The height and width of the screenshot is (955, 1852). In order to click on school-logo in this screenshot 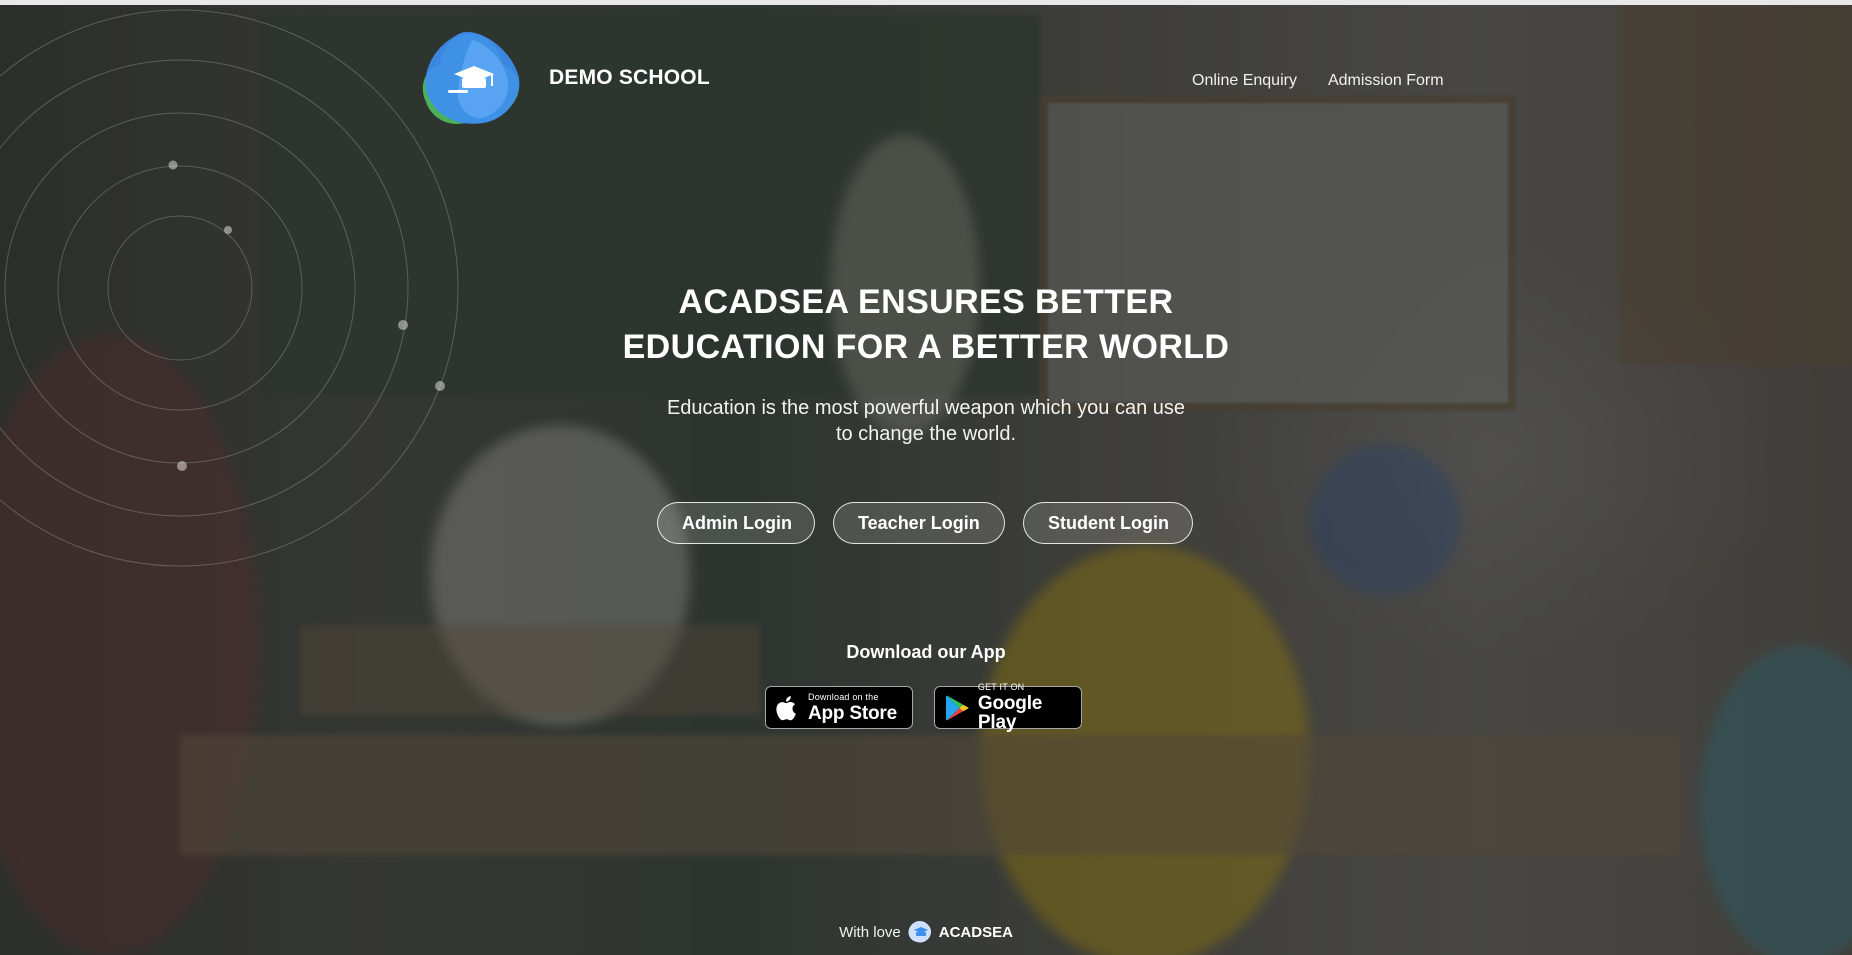, I will do `click(470, 80)`.